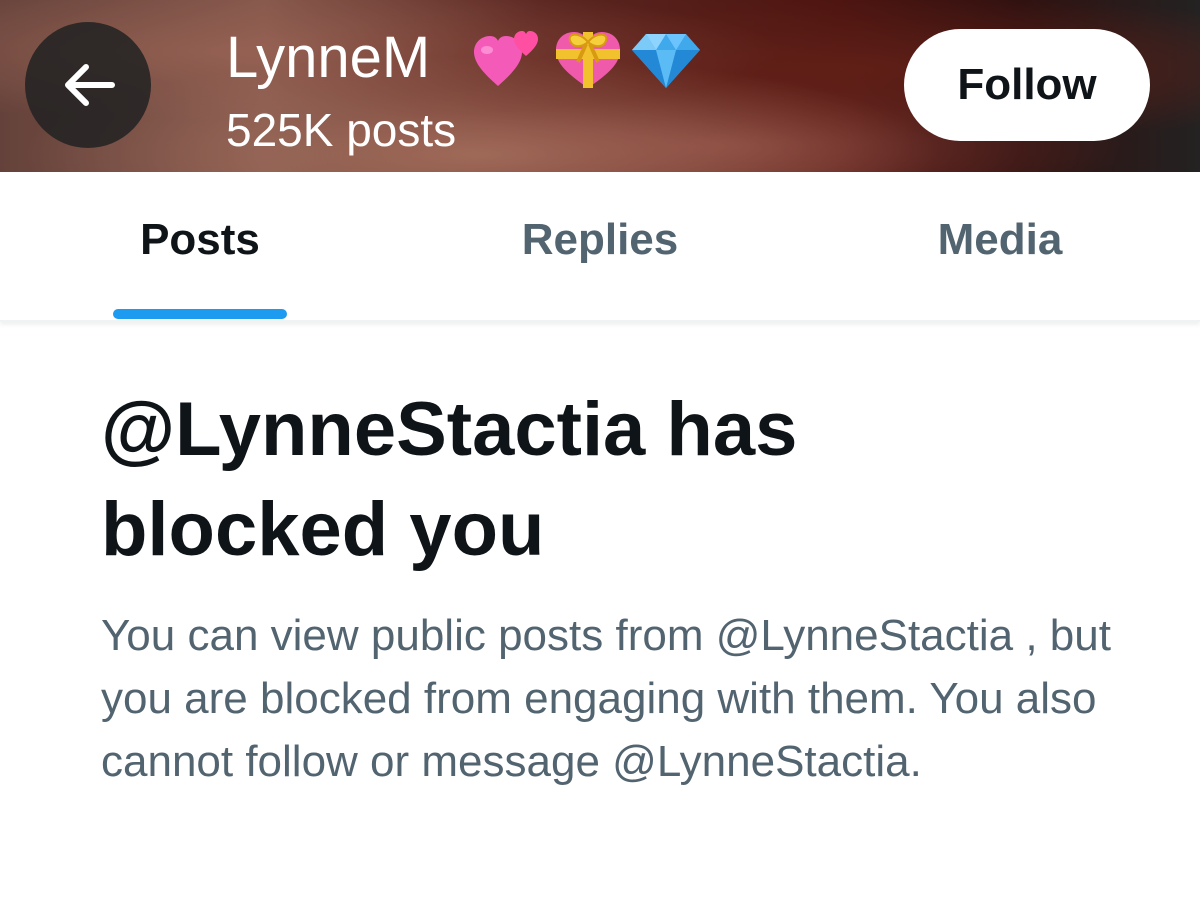  What do you see at coordinates (328, 57) in the screenshot?
I see `profile-display-name: LynneM` at bounding box center [328, 57].